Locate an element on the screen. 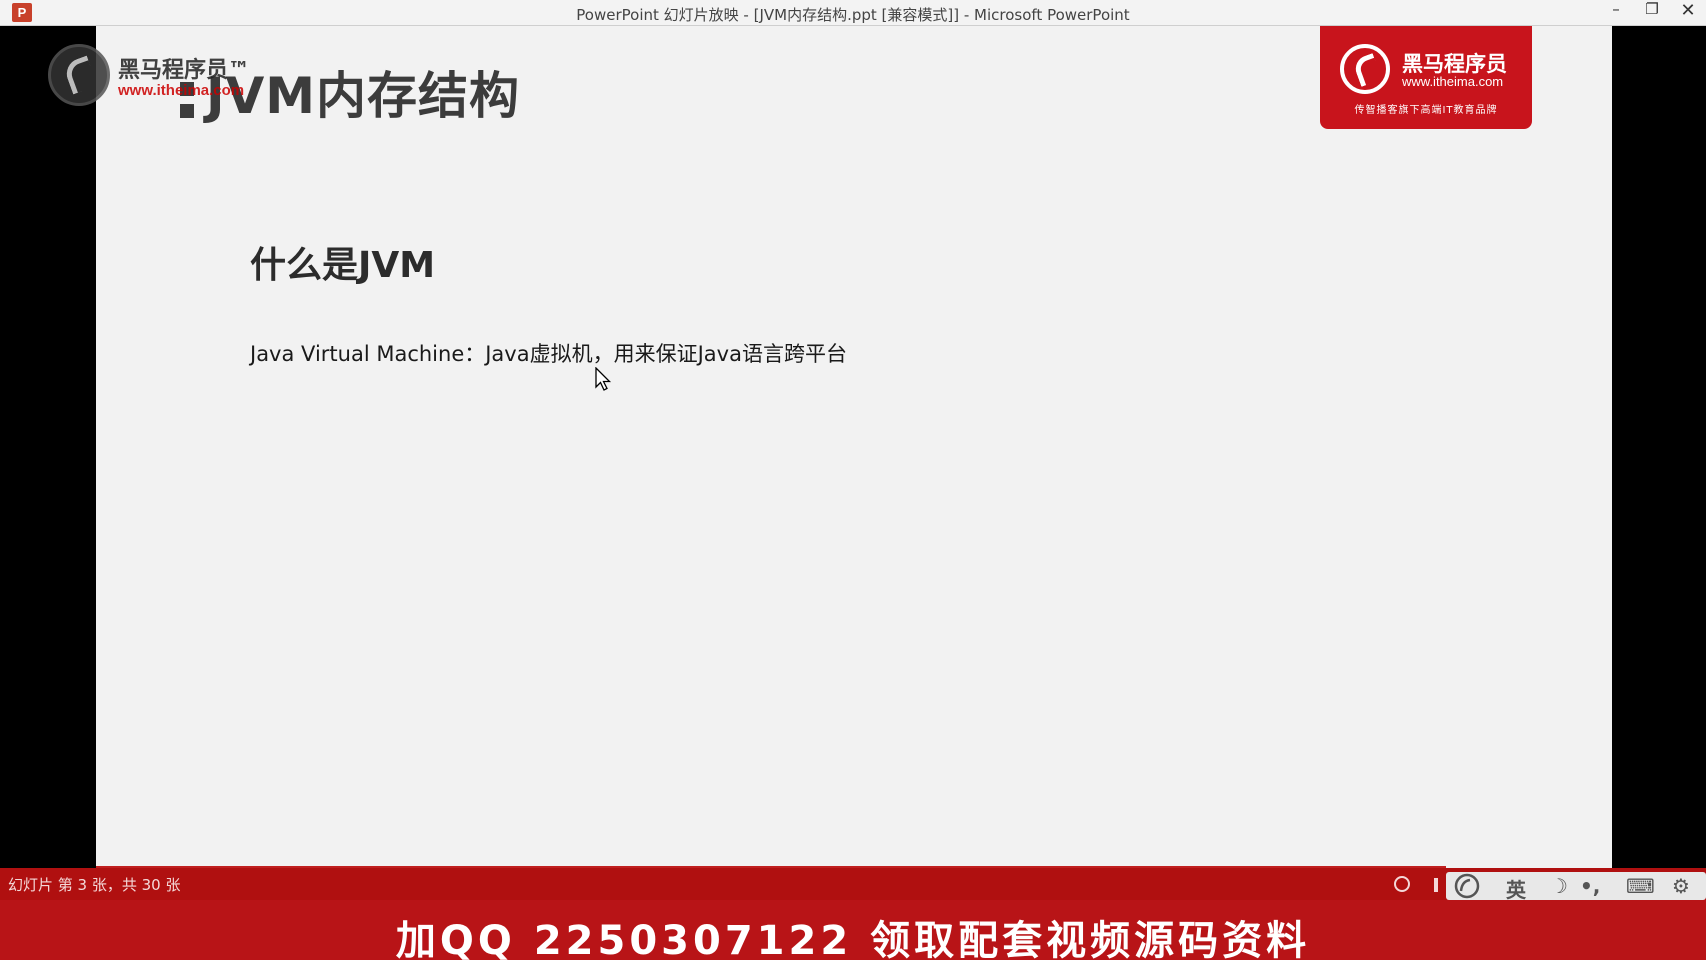 The height and width of the screenshot is (960, 1706). ime-logo-icon is located at coordinates (1467, 886).